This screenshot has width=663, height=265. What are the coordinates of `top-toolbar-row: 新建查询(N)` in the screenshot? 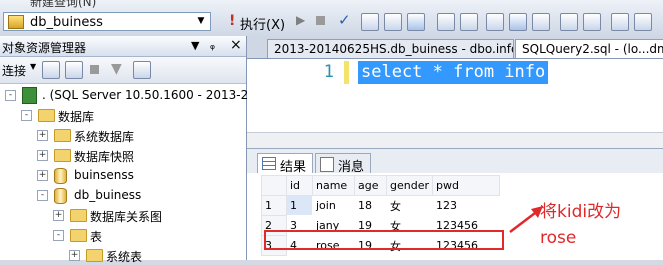 It's located at (331, 4).